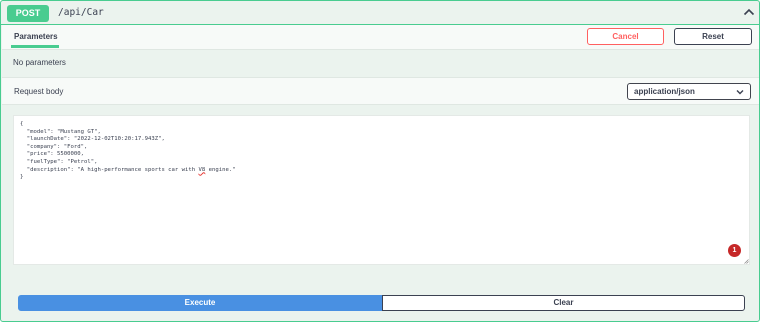 Image resolution: width=760 pixels, height=322 pixels. I want to click on chevron-down-icon, so click(740, 92).